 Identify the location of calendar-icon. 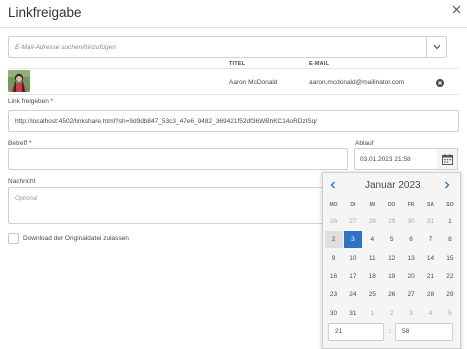
(447, 159).